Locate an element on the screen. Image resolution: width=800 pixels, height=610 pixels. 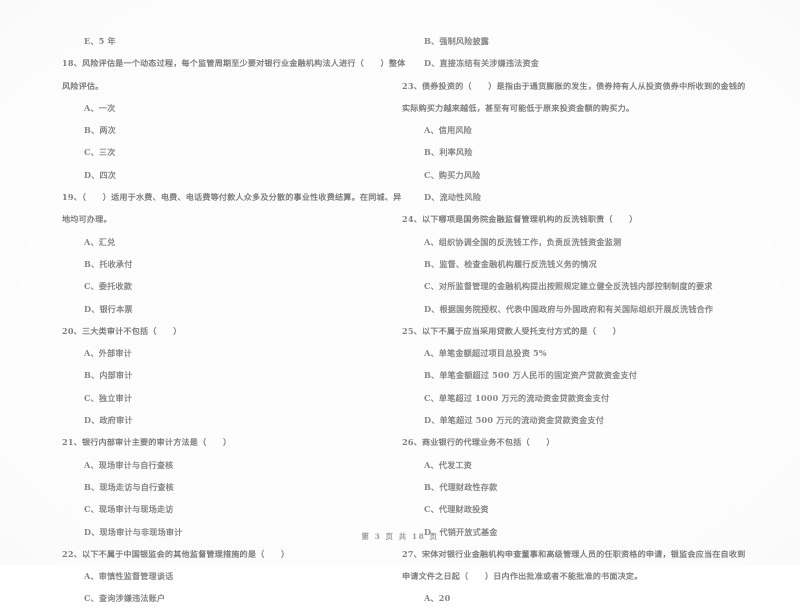
question-20-option-d: D、政府审计 is located at coordinates (108, 420).